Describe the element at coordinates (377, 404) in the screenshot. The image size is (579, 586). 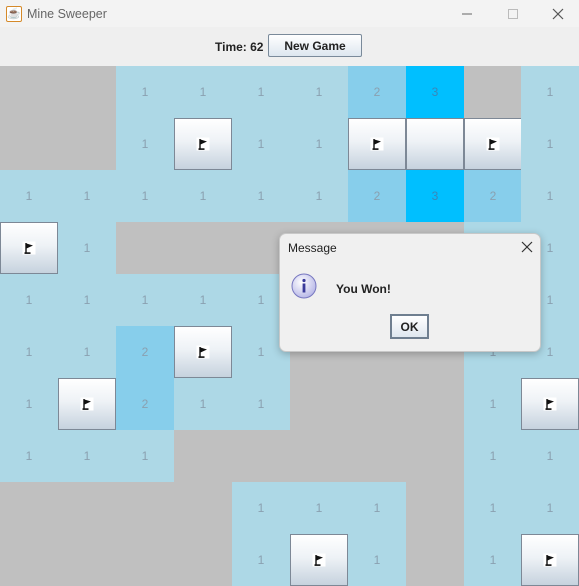
I see `cell-r6-c6` at that location.